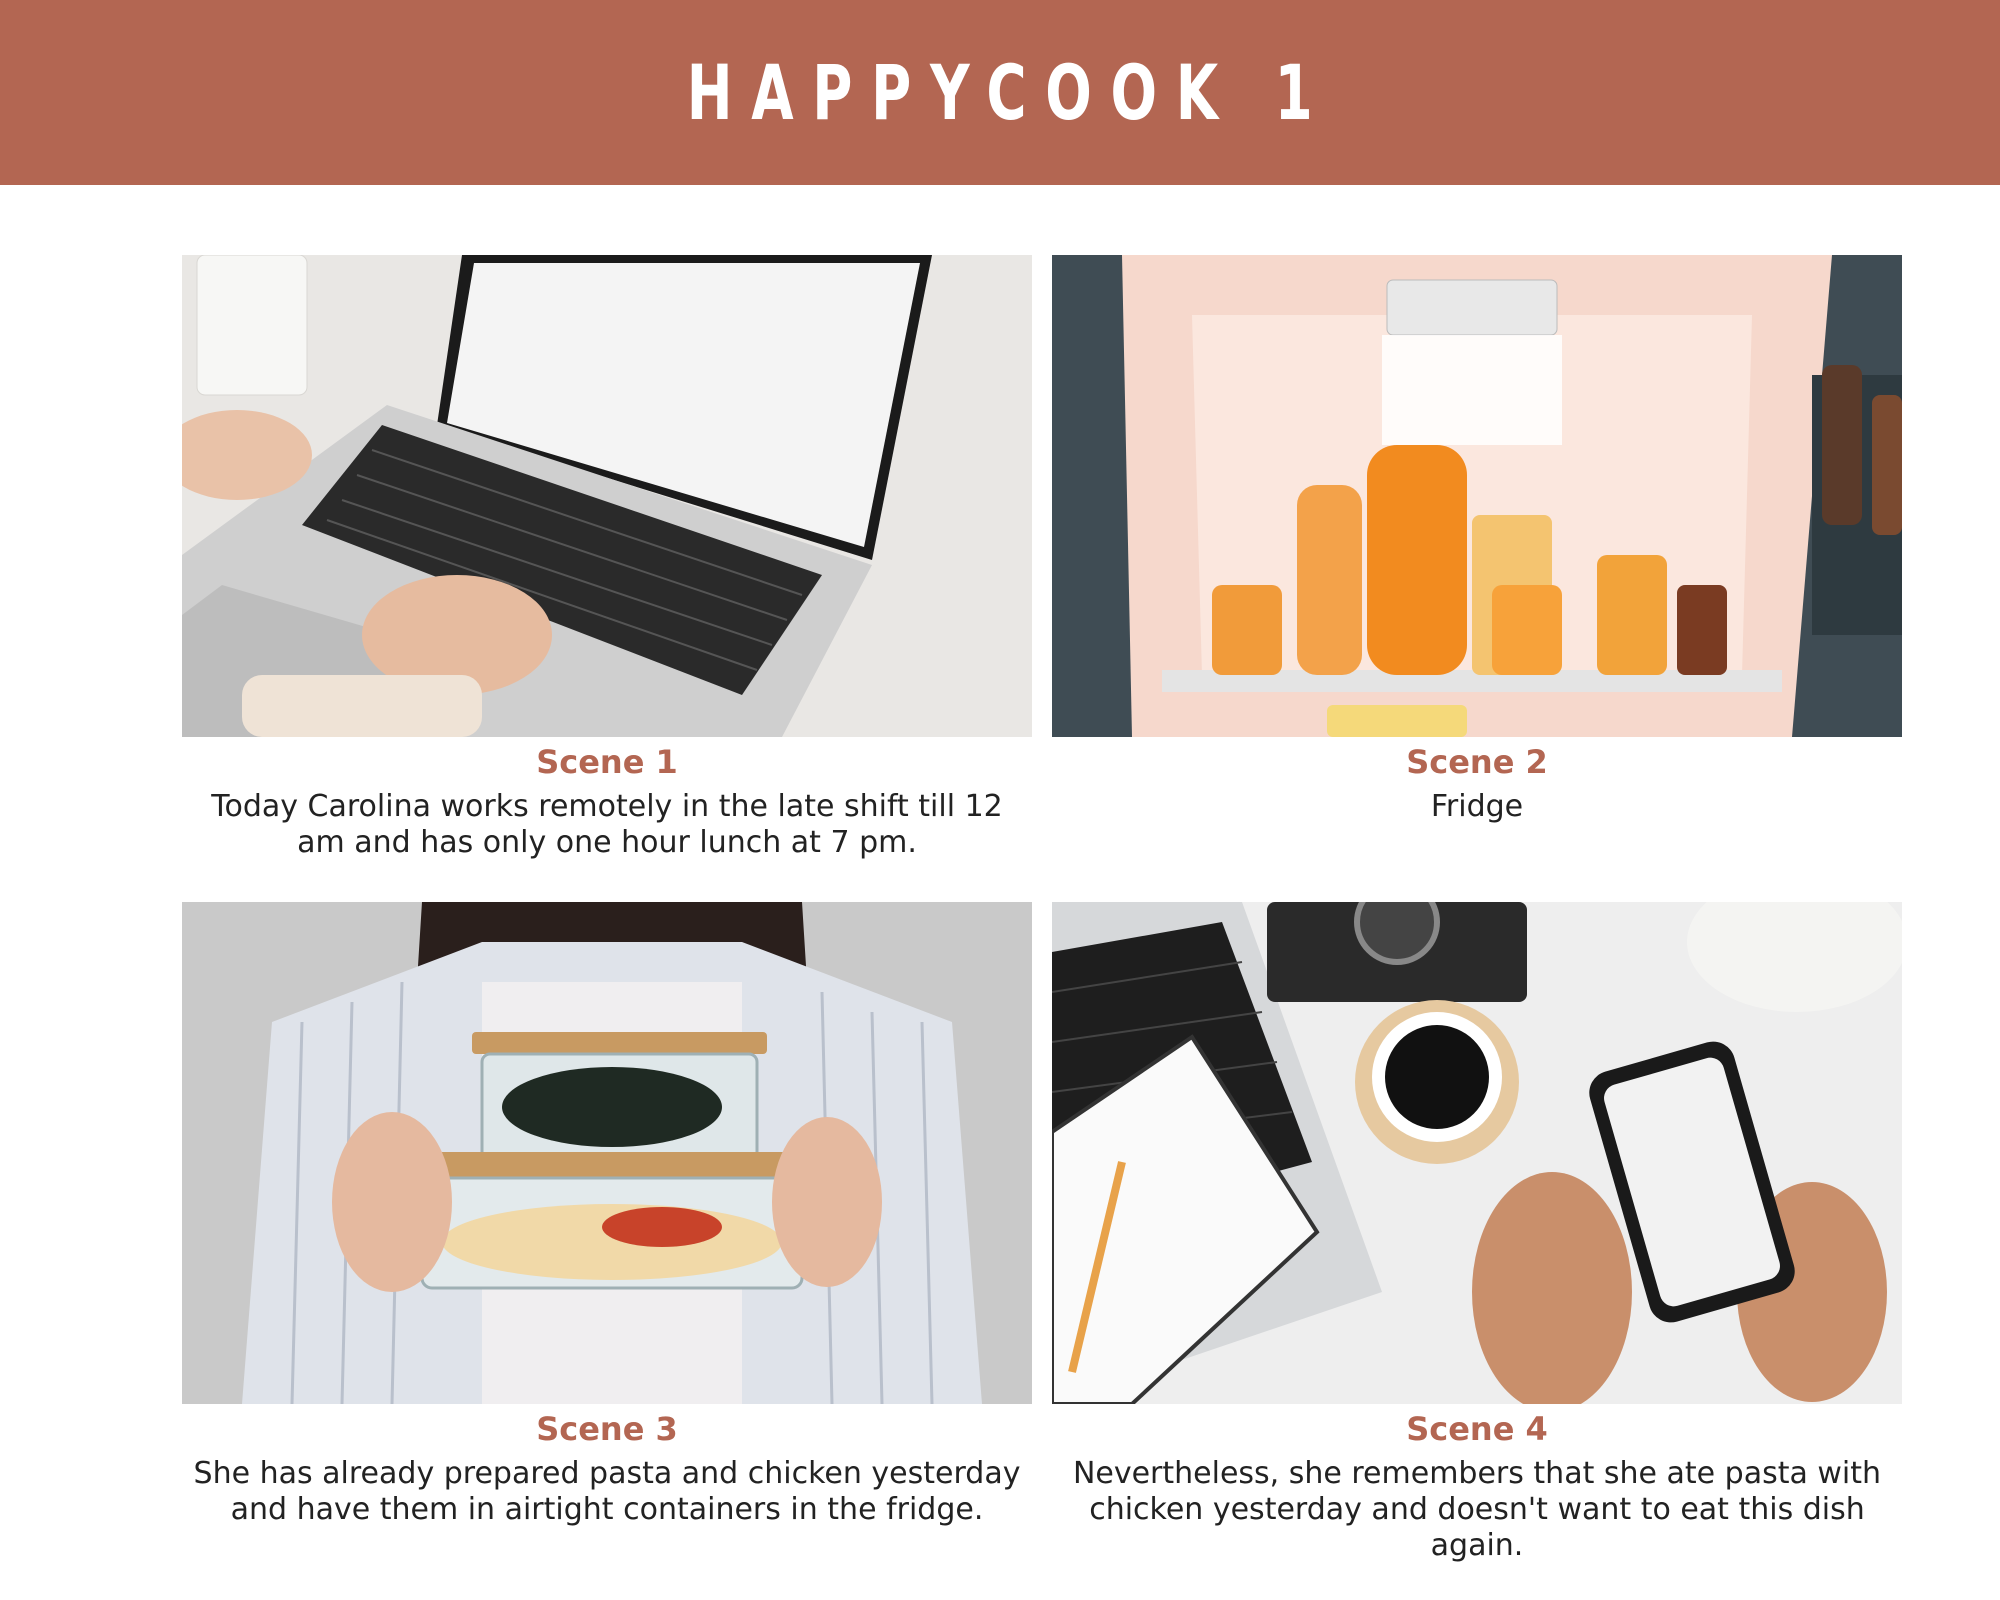  Describe the element at coordinates (607, 496) in the screenshot. I see `laptop-photo` at that location.